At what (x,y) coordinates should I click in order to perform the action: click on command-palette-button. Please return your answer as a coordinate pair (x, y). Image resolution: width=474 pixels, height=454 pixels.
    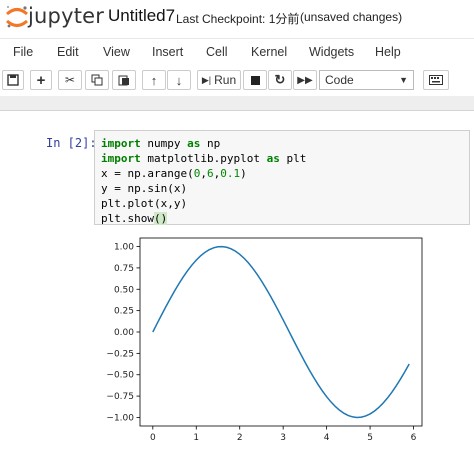
    Looking at the image, I should click on (436, 80).